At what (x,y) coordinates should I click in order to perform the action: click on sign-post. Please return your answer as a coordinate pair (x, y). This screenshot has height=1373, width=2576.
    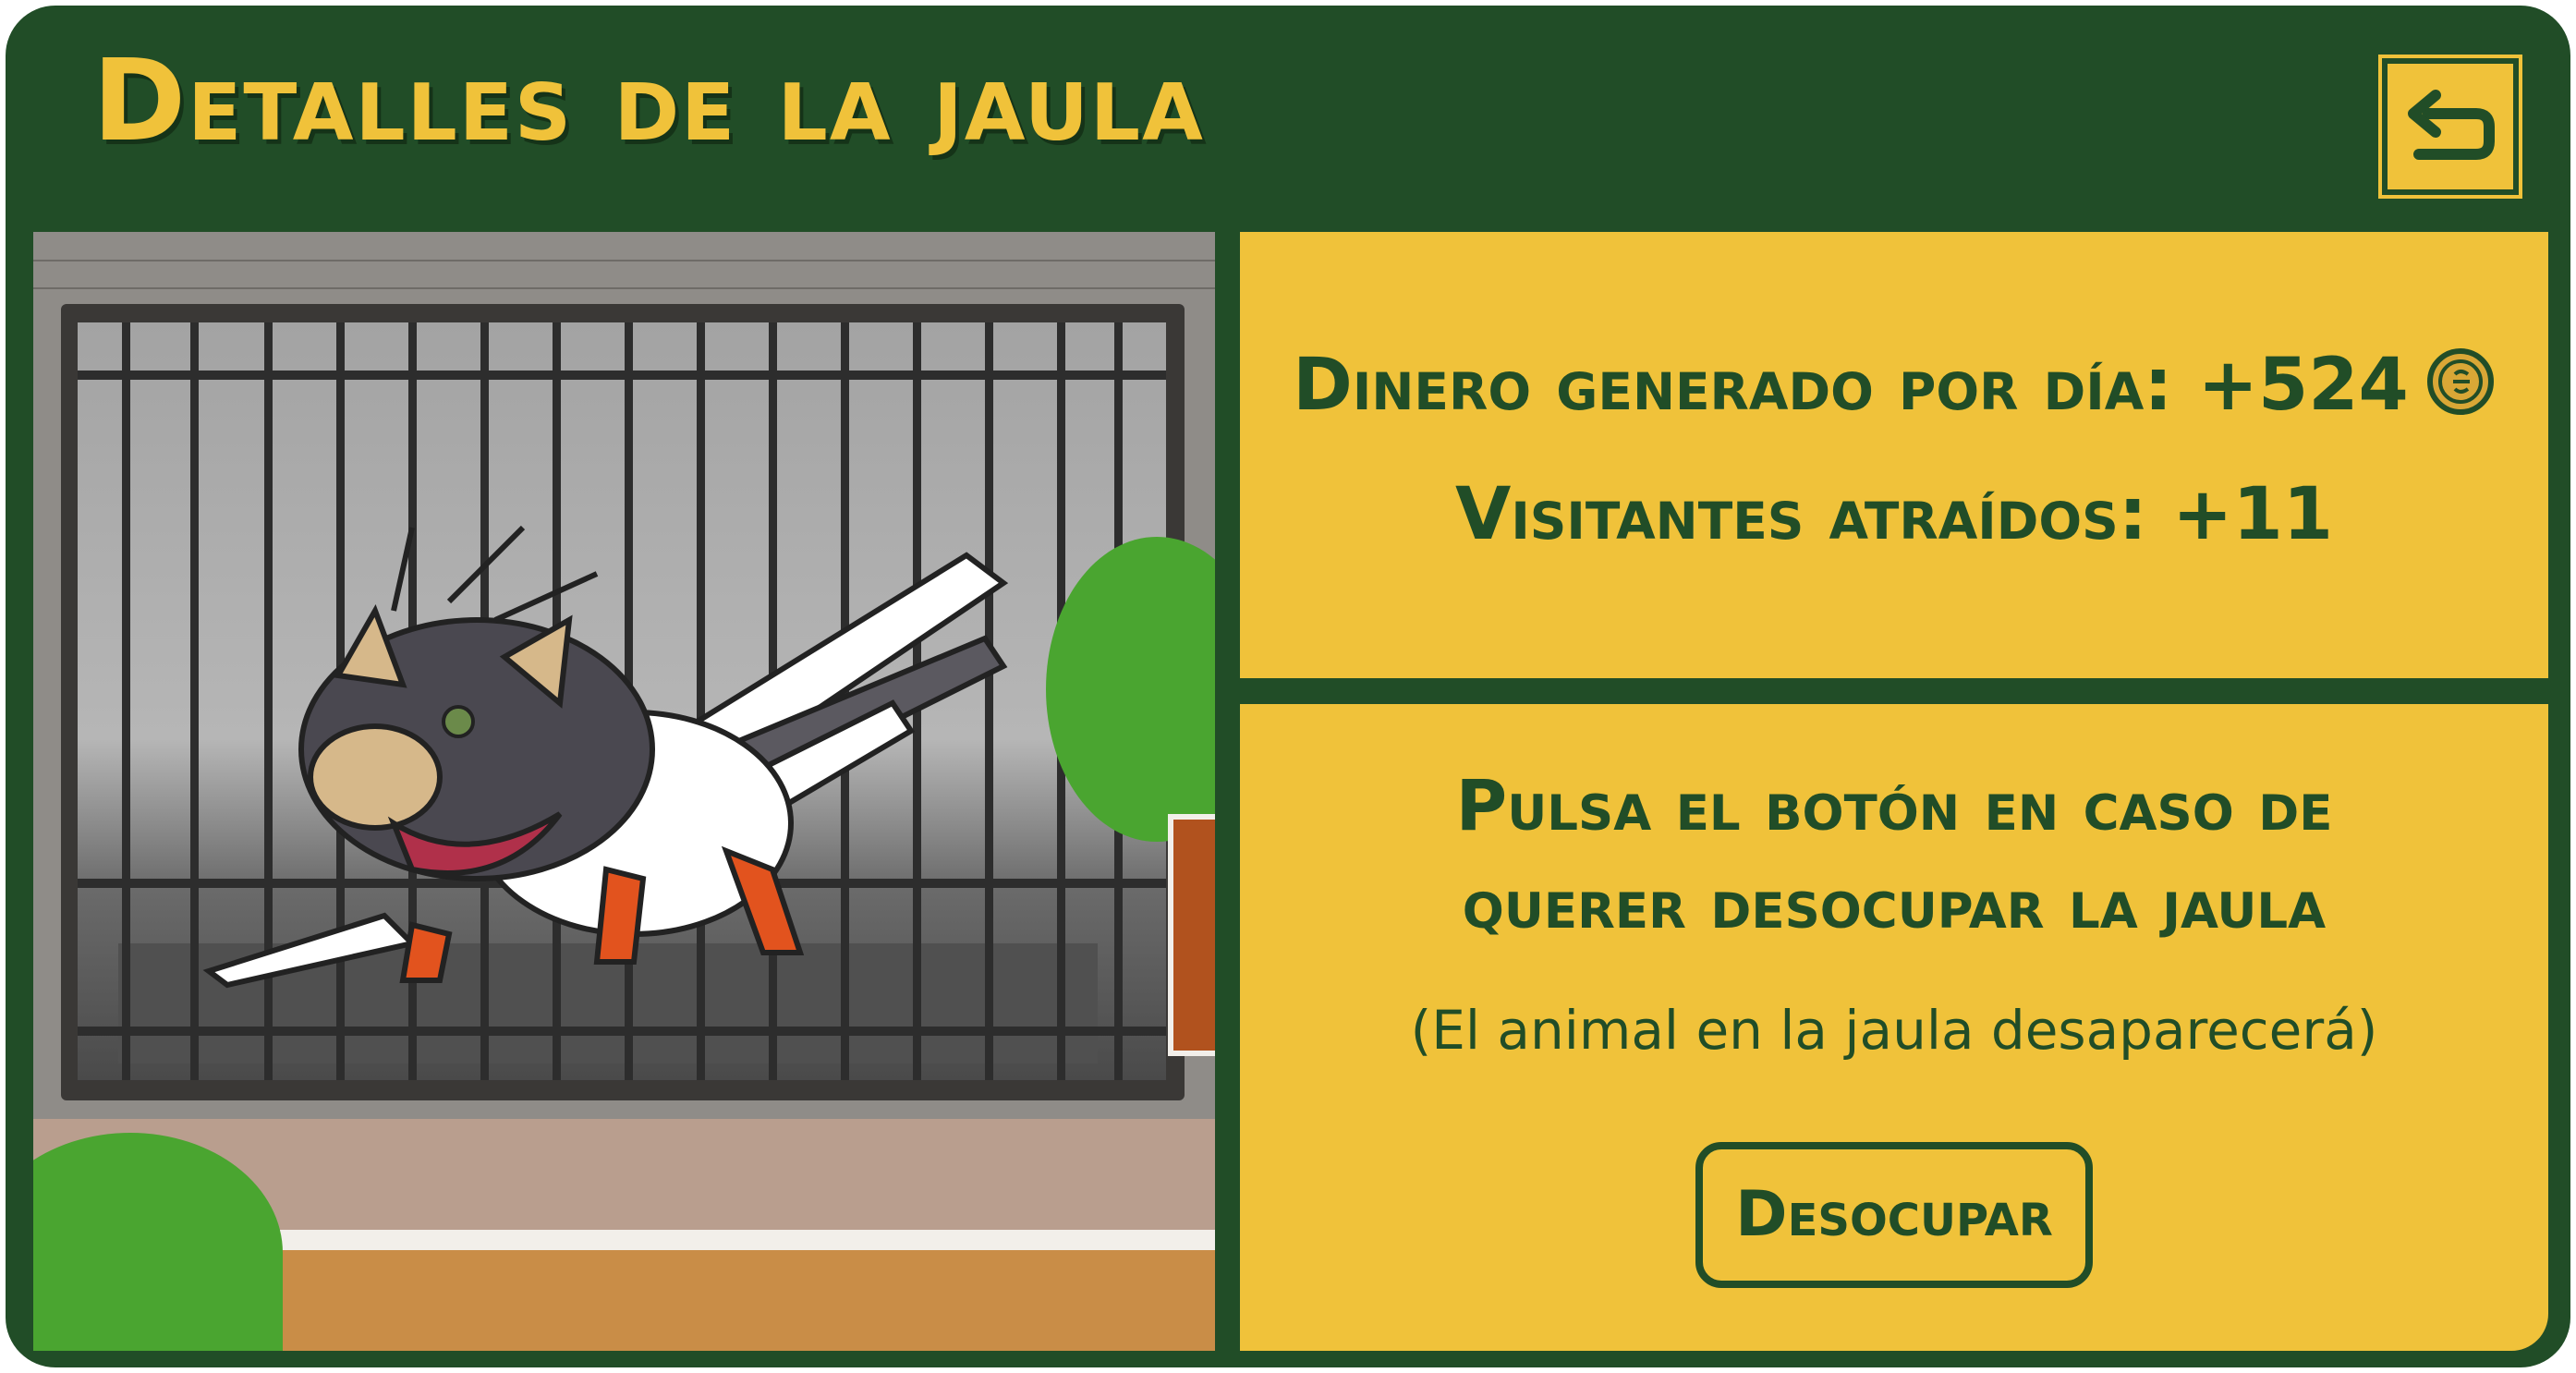
    Looking at the image, I should click on (1191, 935).